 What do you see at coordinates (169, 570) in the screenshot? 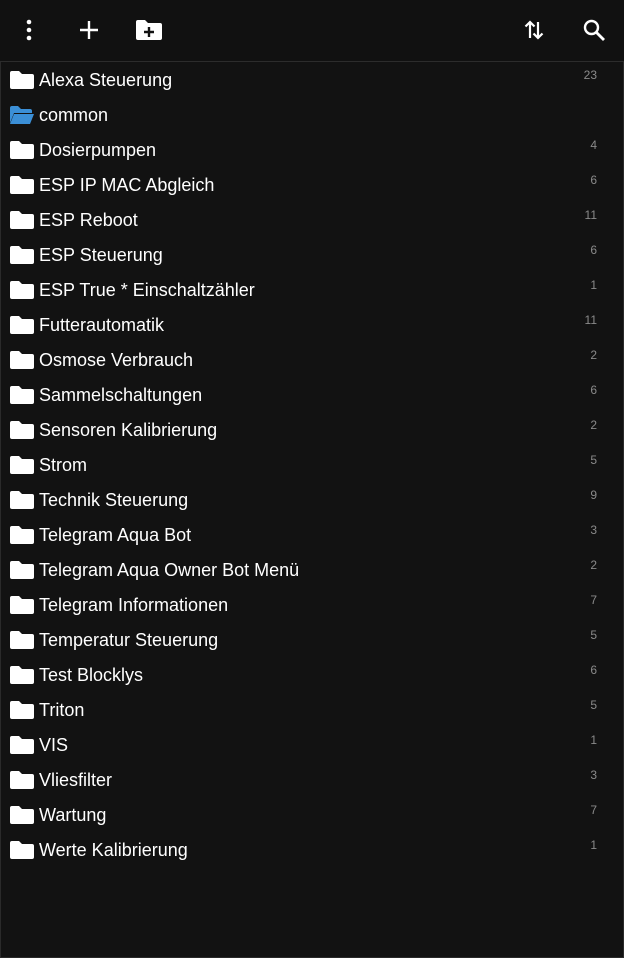
I see `folder-name: Telegram Aqua Owner Bot Menü` at bounding box center [169, 570].